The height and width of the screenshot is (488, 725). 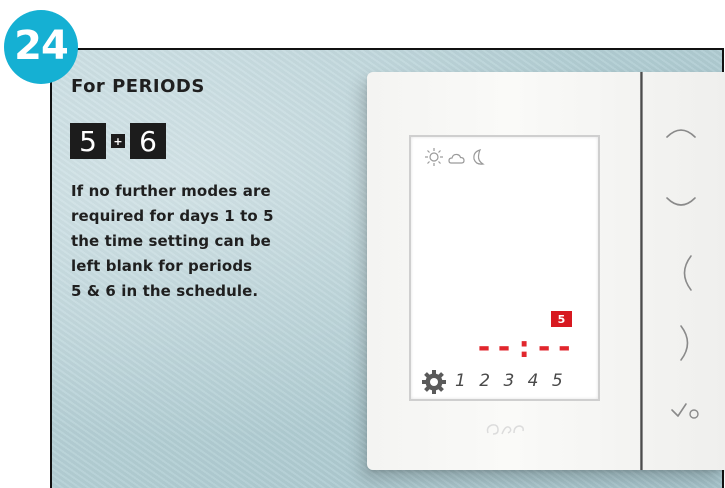 I want to click on day-indicators: 1 2 3 4 5, so click(x=511, y=381).